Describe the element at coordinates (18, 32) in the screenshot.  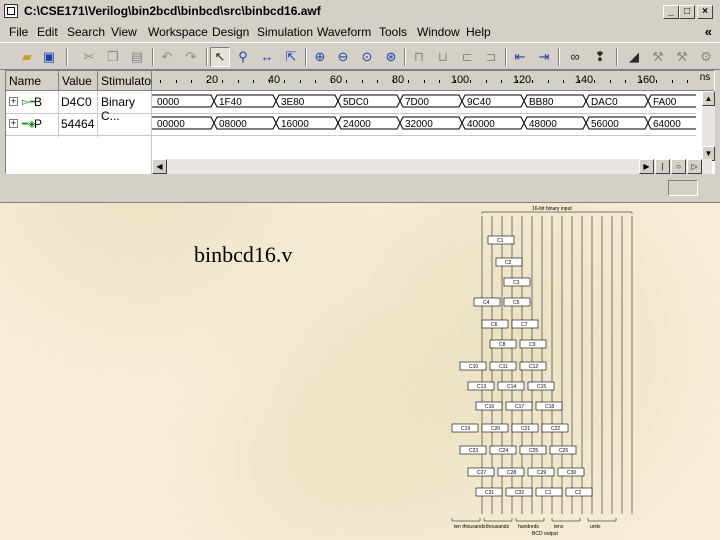
I see `menu-file: File` at that location.